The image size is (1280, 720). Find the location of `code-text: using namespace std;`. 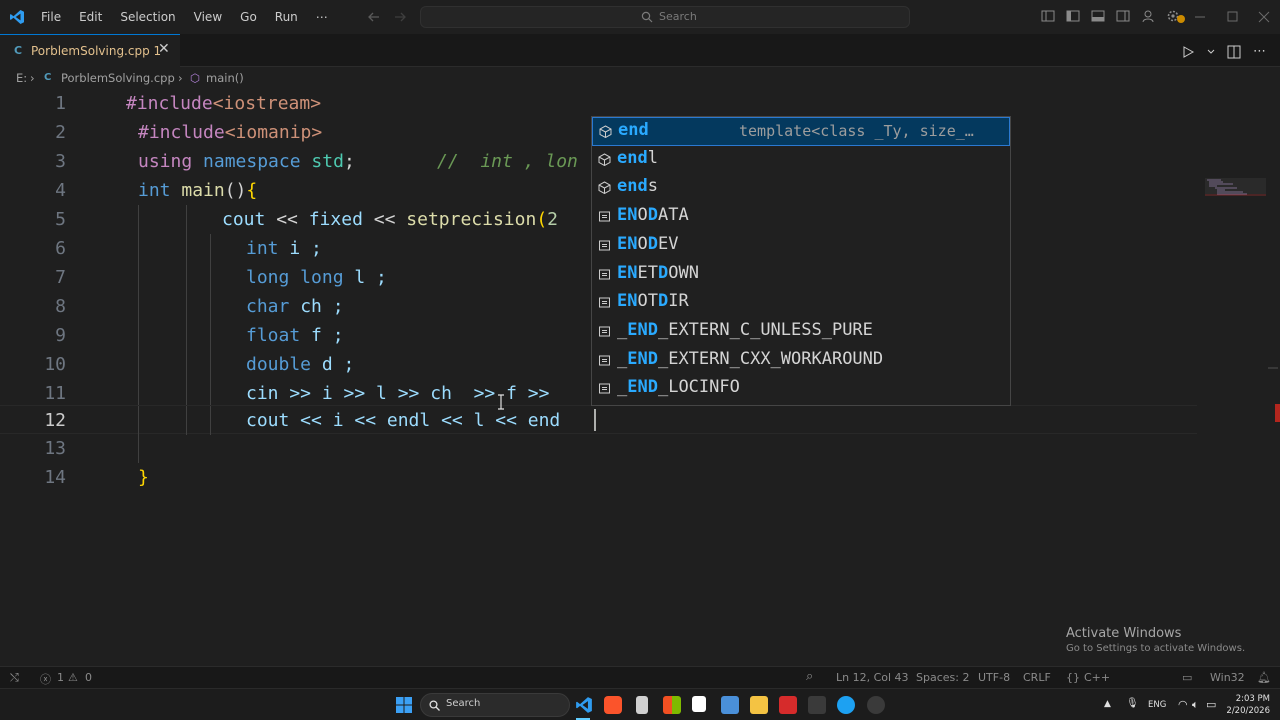

code-text: using namespace std; is located at coordinates (246, 161).